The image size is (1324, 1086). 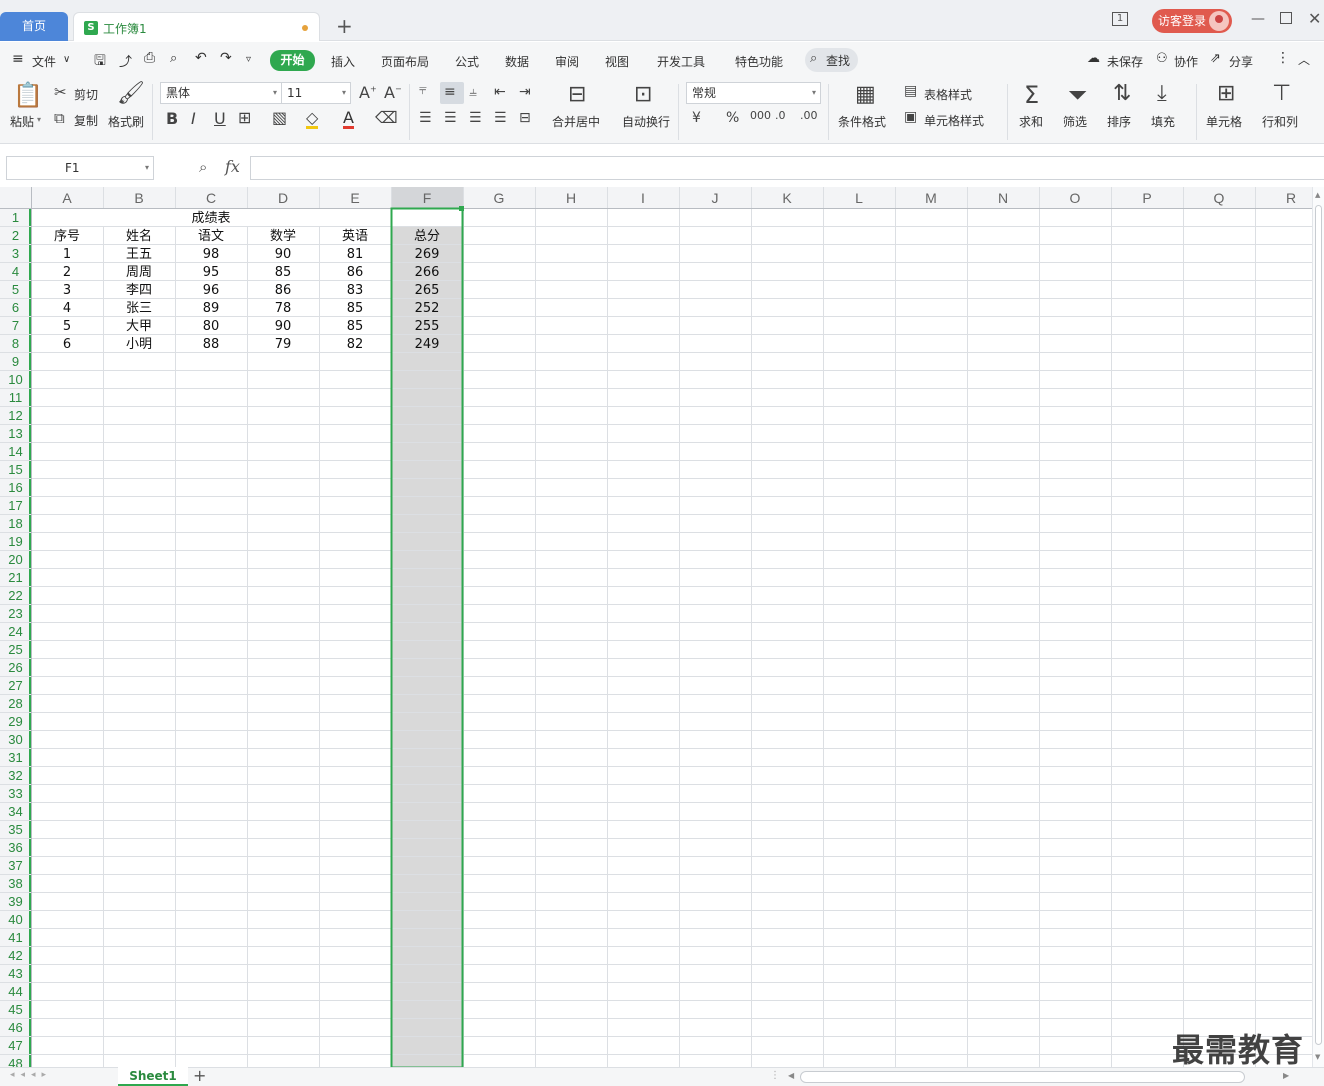 I want to click on row-header: 25, so click(x=15, y=649).